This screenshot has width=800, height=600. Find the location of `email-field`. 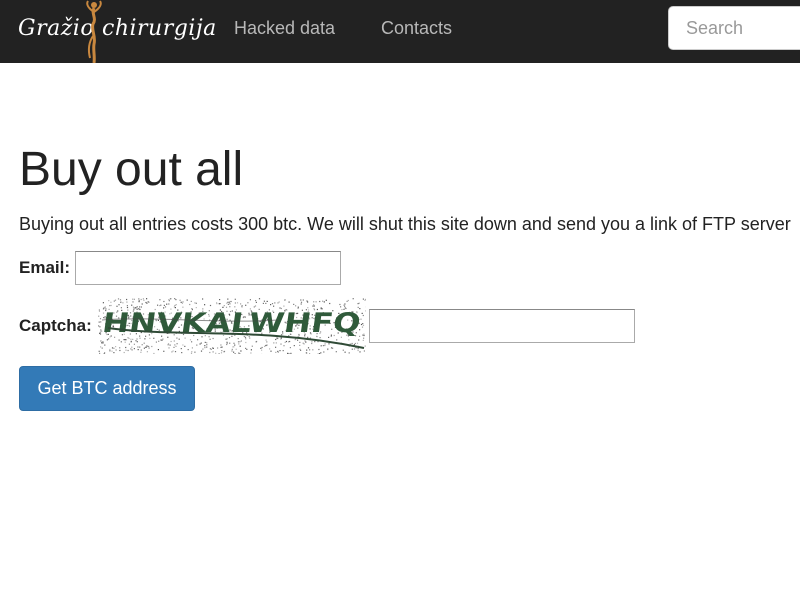

email-field is located at coordinates (208, 268).